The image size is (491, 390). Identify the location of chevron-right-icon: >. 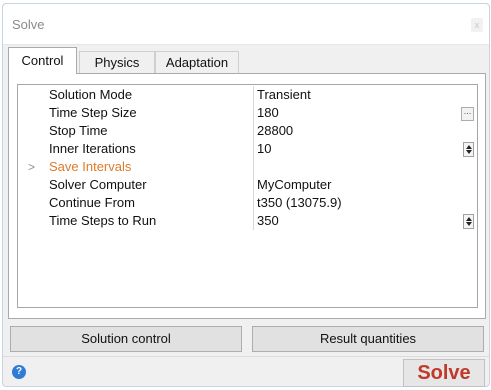
(31, 167).